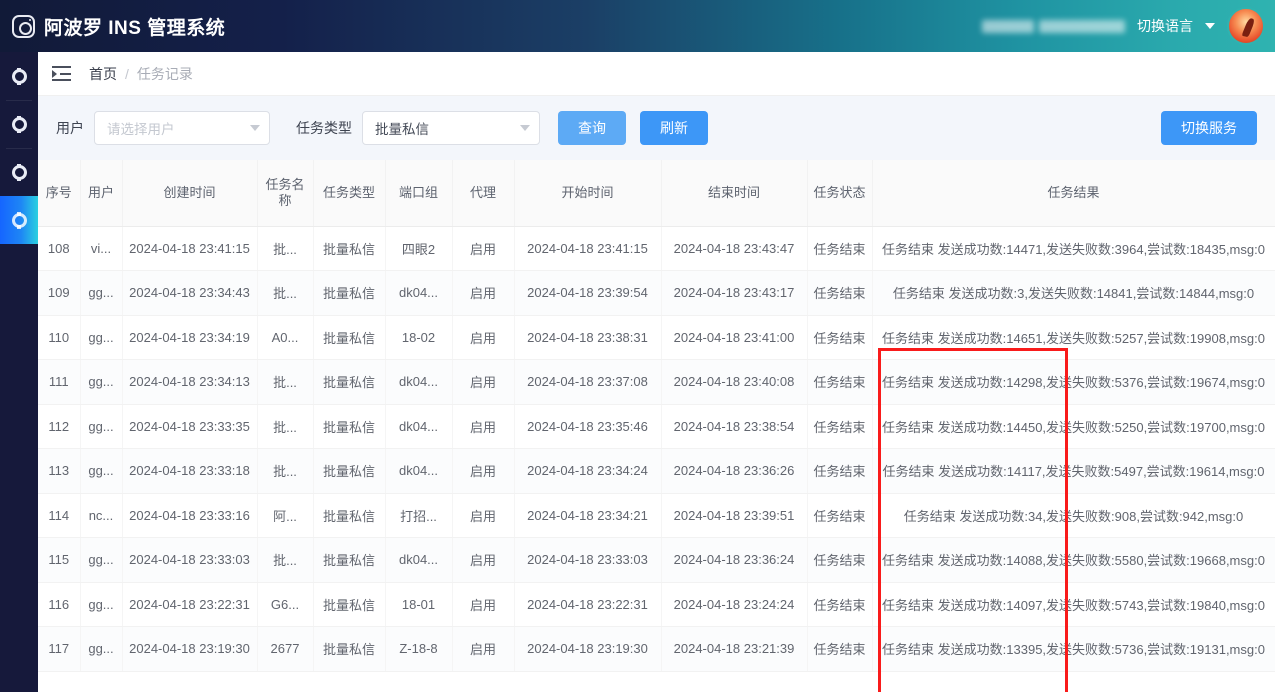 The height and width of the screenshot is (692, 1275). I want to click on column-header-task-name: 任务名称, so click(285, 193).